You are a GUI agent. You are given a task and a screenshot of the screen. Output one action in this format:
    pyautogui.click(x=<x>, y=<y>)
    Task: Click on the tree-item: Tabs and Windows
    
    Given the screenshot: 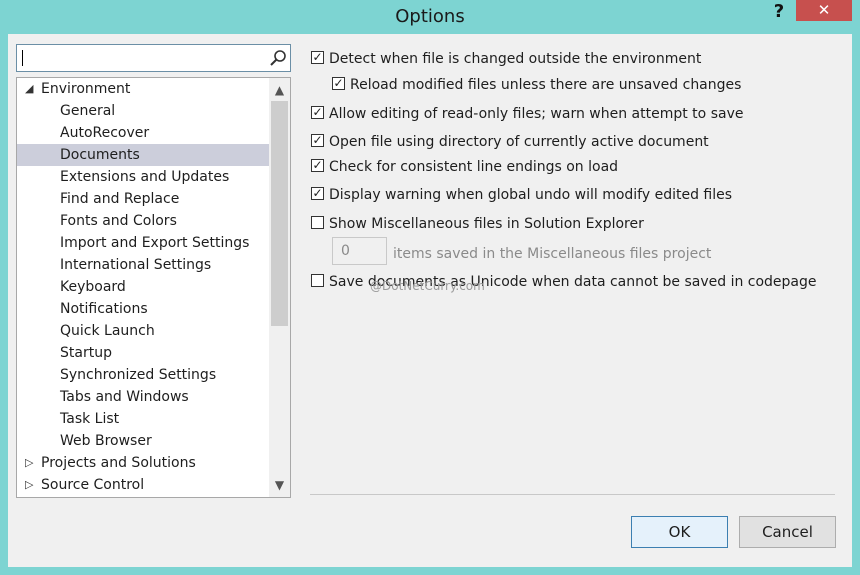 What is the action you would take?
    pyautogui.click(x=143, y=397)
    